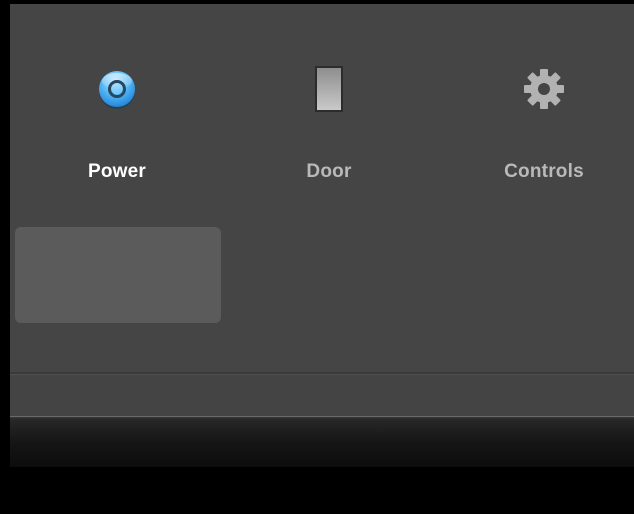  Describe the element at coordinates (117, 171) in the screenshot. I see `tab-label-power: Power` at that location.